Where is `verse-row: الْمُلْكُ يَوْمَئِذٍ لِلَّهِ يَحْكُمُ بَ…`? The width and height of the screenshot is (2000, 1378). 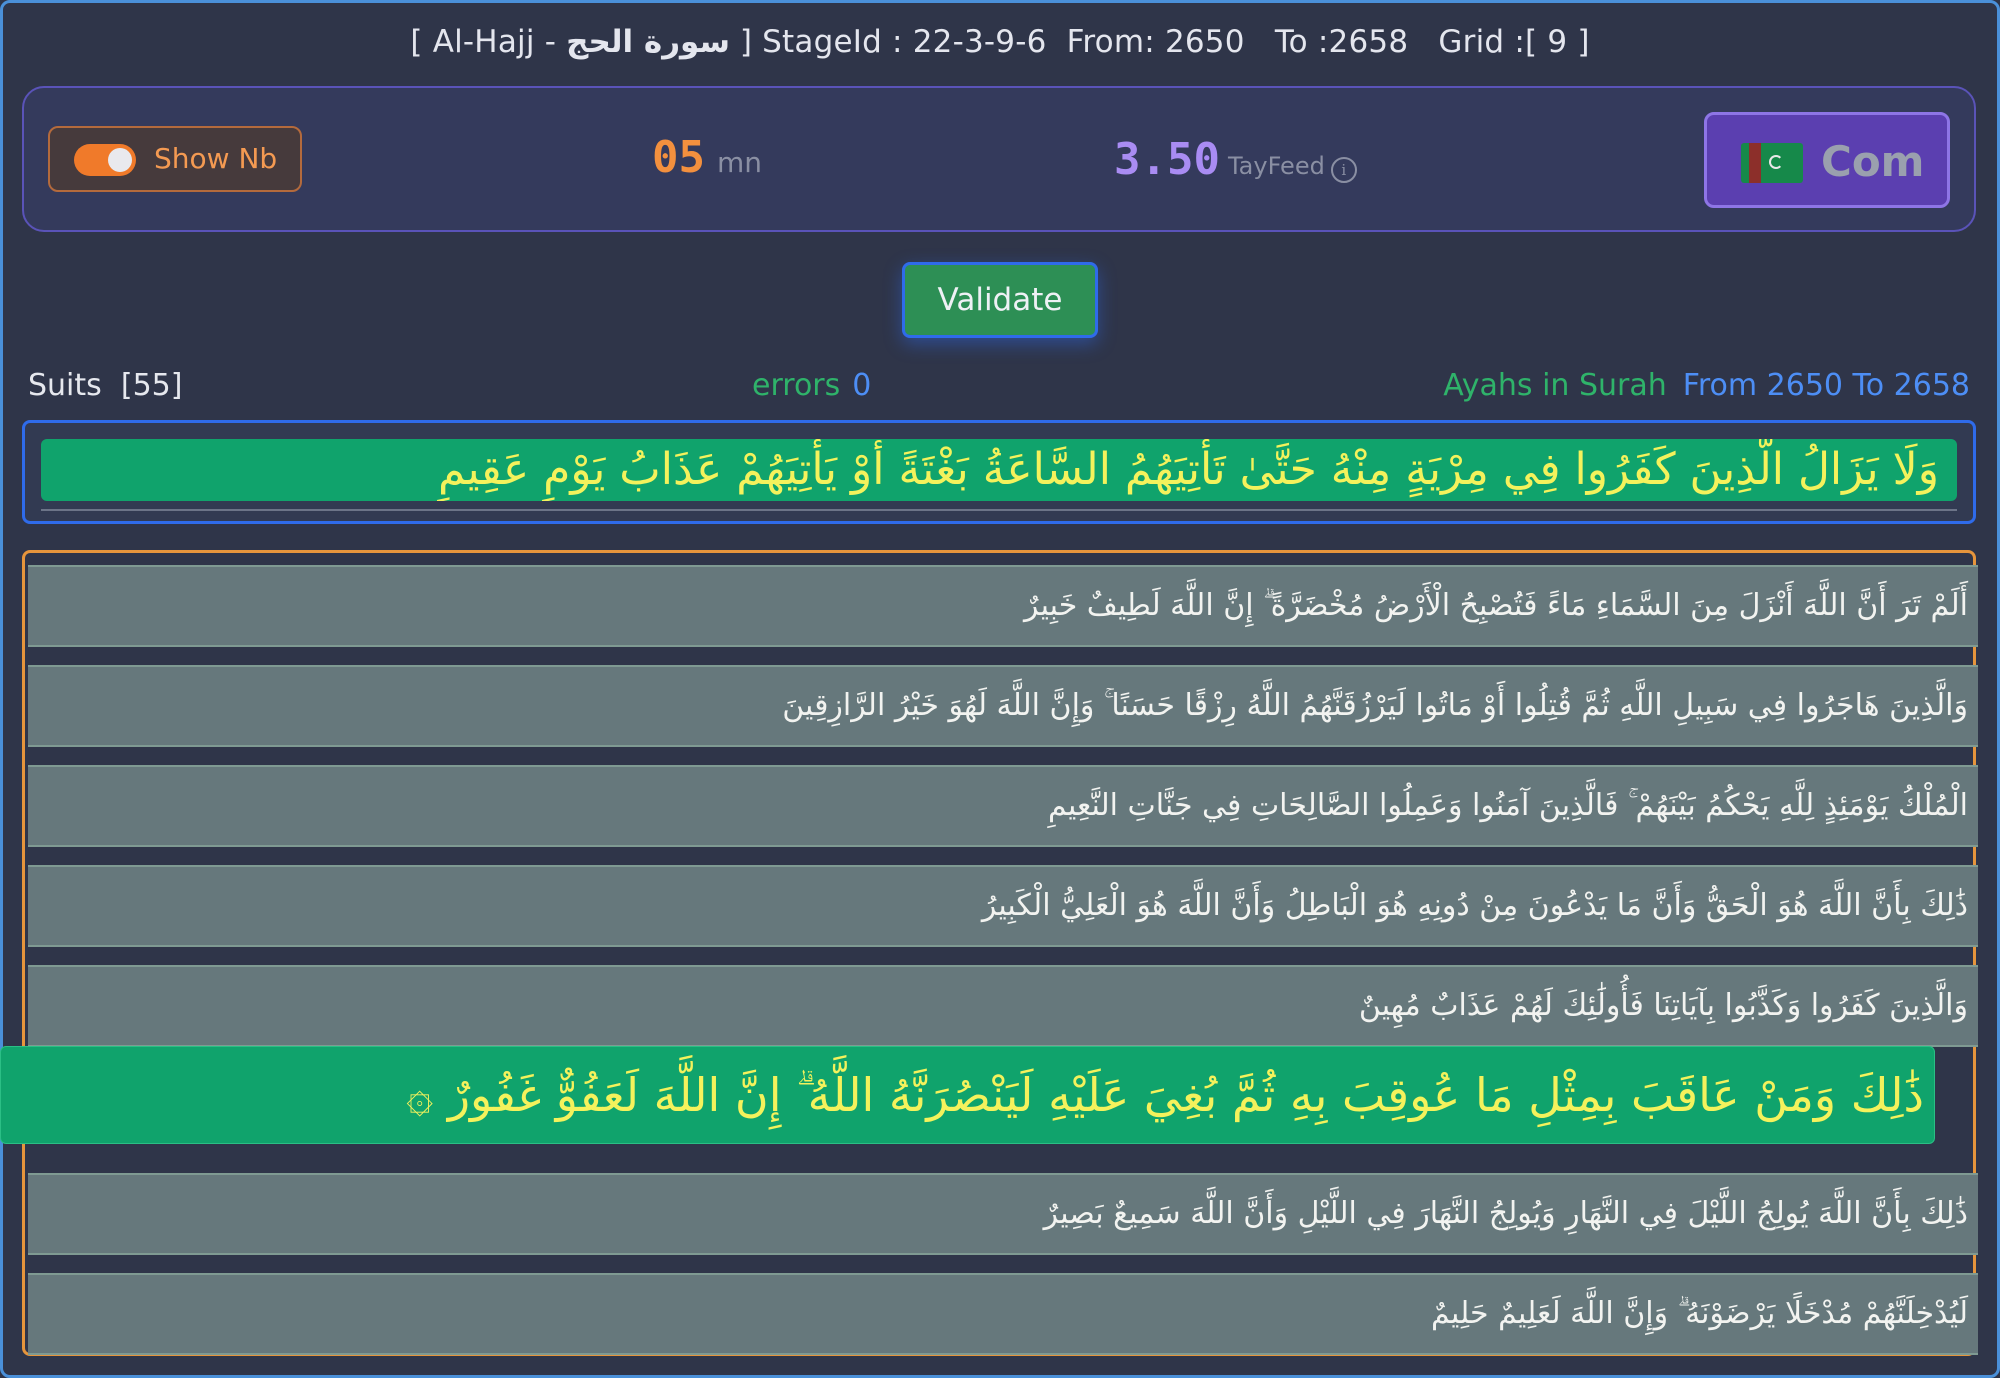 verse-row: الْمُلْكُ يَوْمَئِذٍ لِلَّهِ يَحْكُمُ بَ… is located at coordinates (1003, 806).